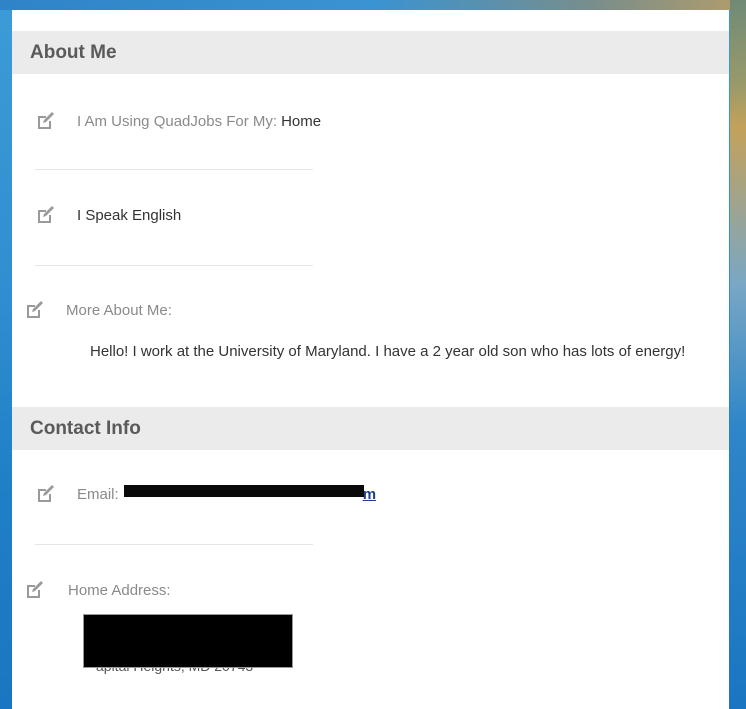 The image size is (746, 709). I want to click on background-top, so click(373, 5).